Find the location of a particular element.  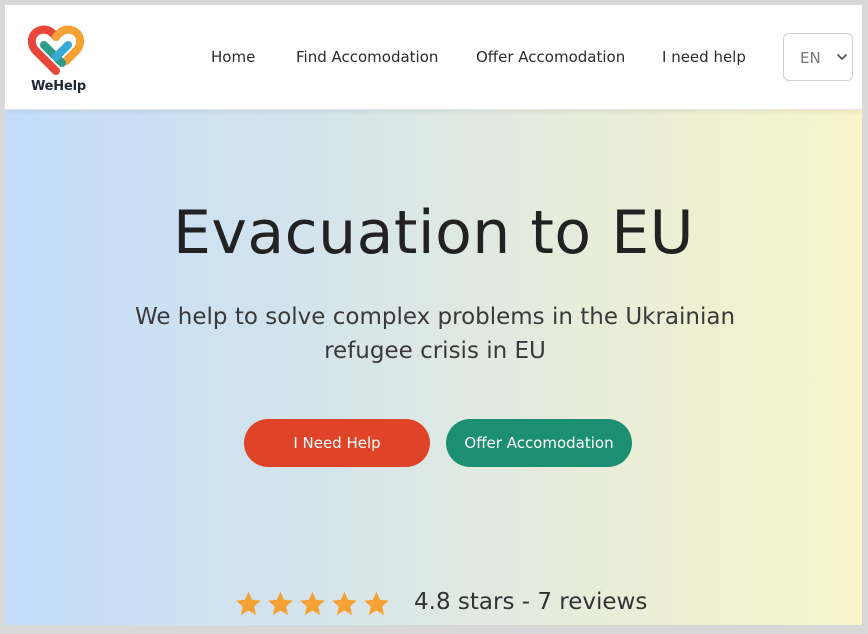

nav-i-need-help: I need help is located at coordinates (704, 57).